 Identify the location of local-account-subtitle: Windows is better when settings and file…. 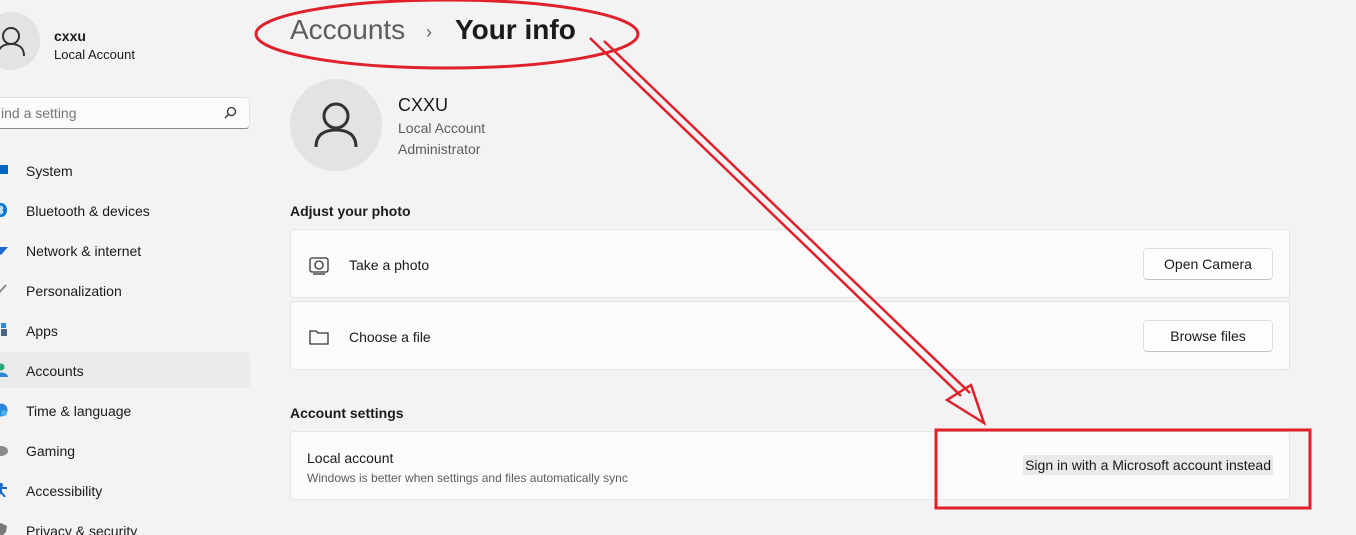
(467, 478).